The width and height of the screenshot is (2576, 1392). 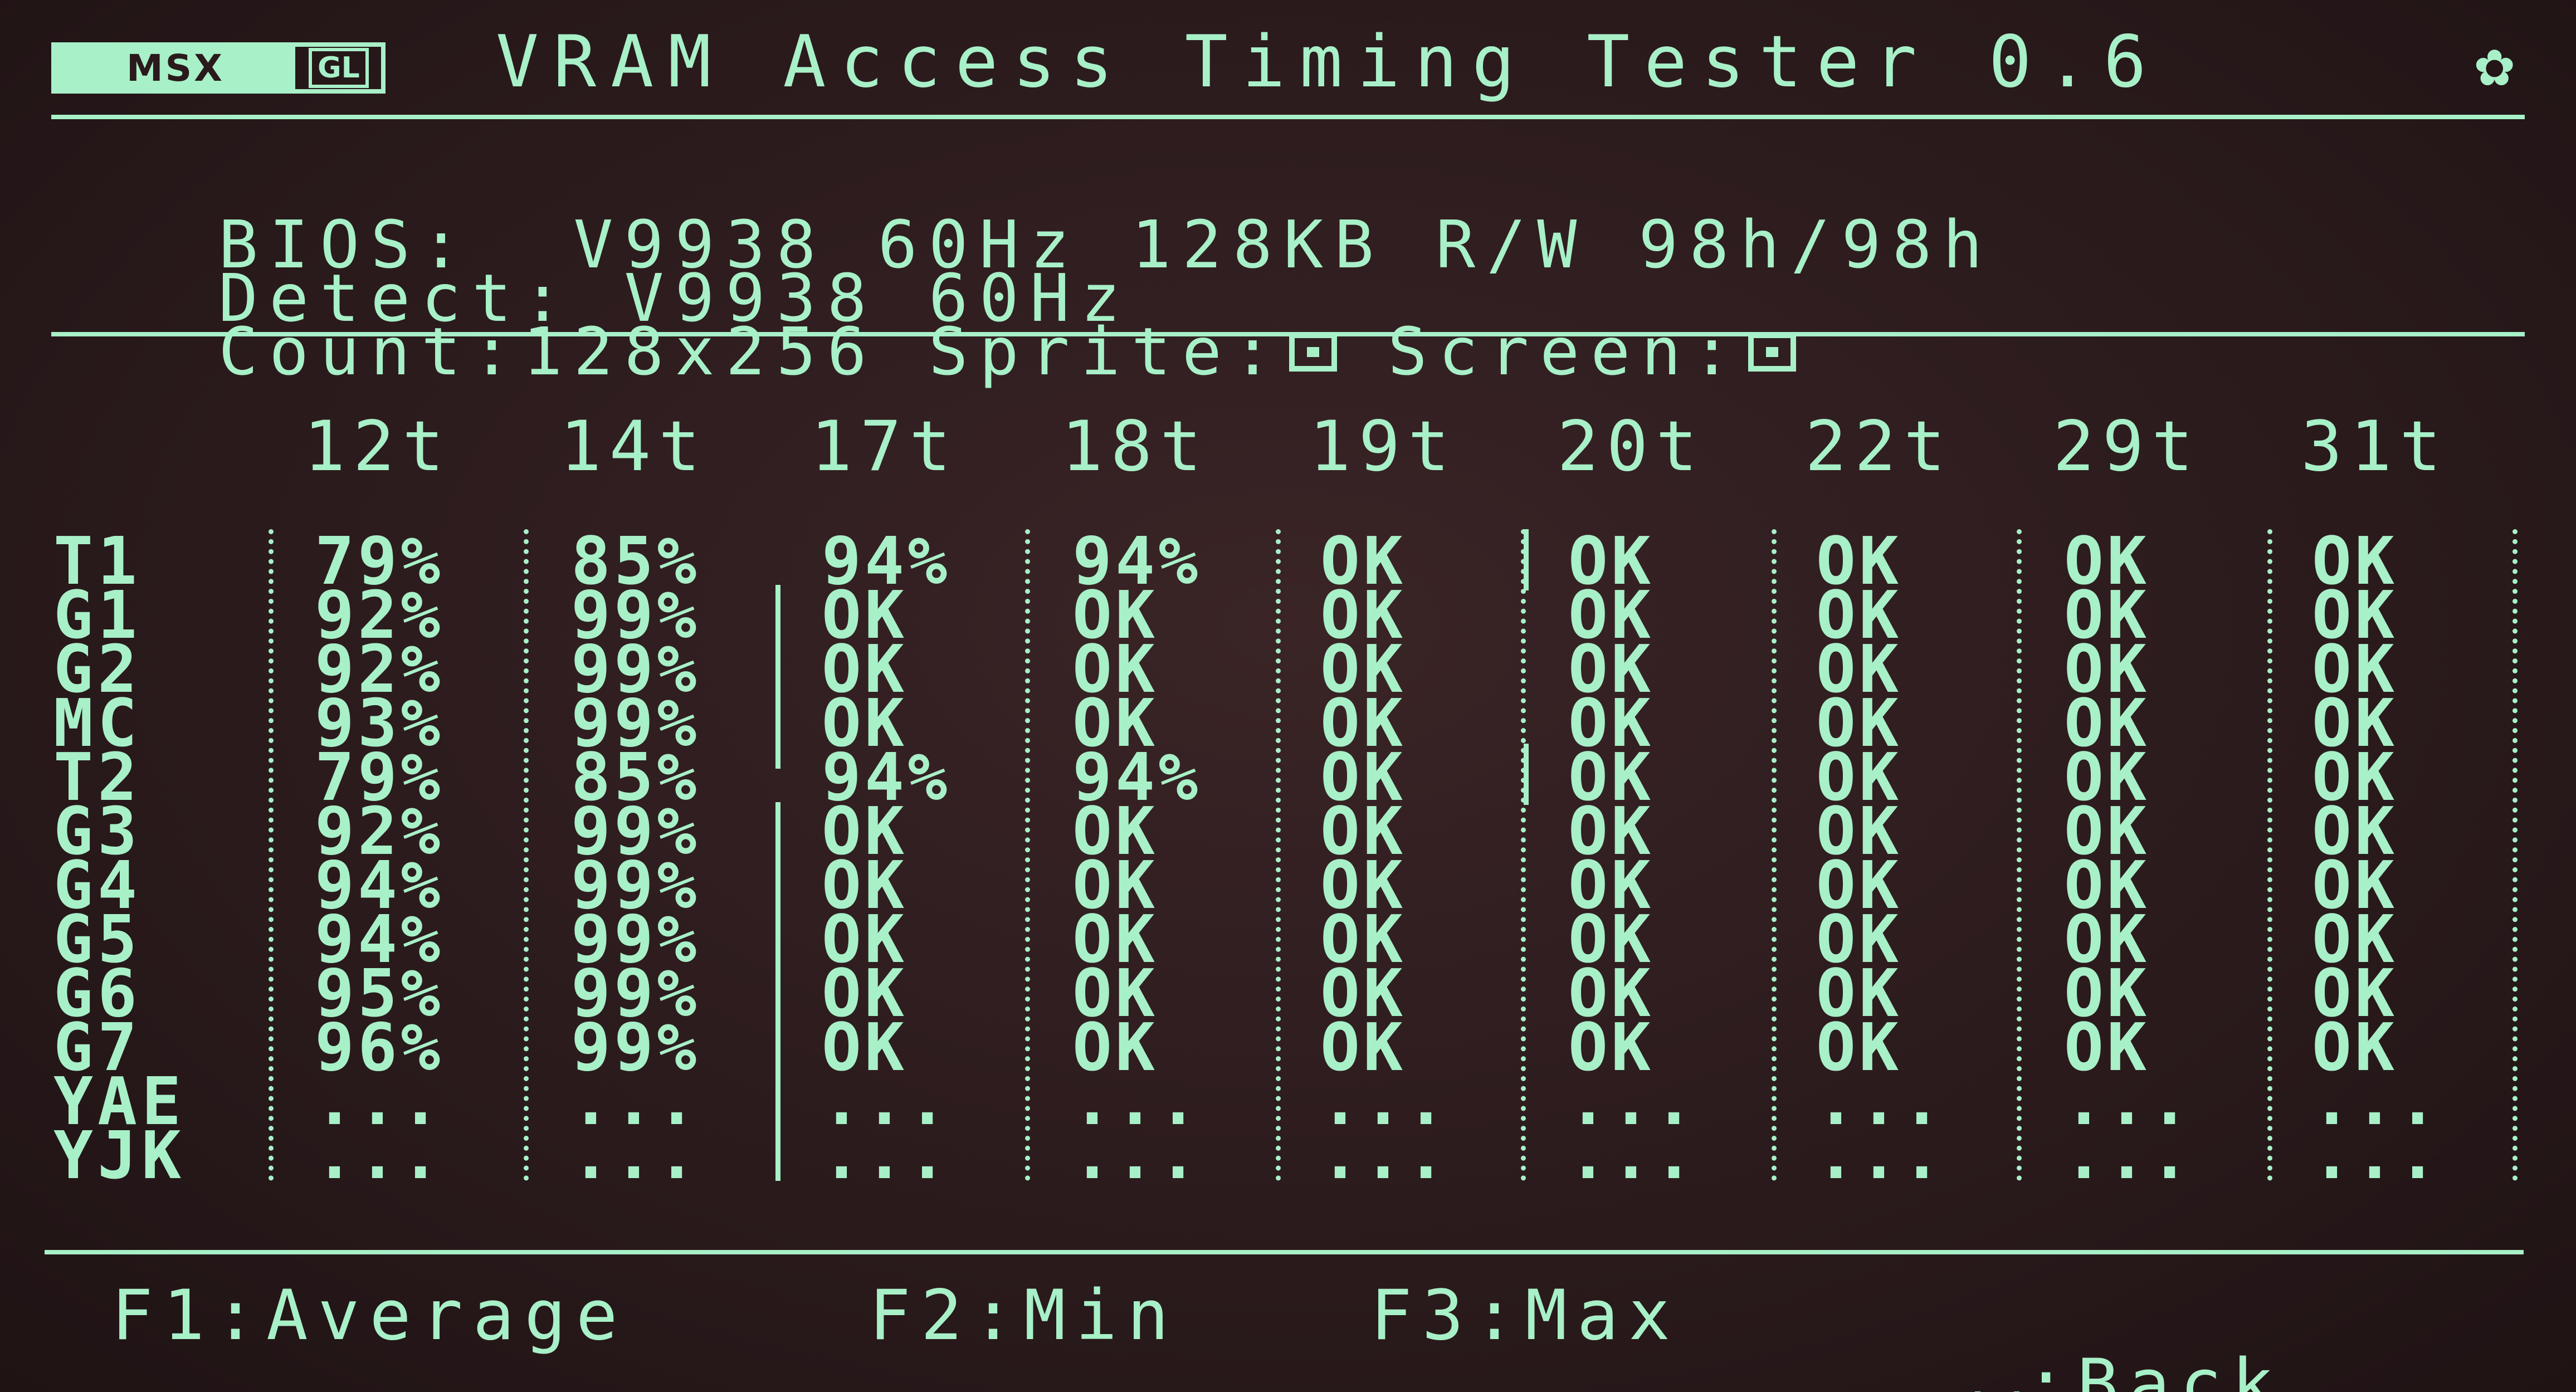 I want to click on column-header: 17t, so click(x=885, y=447).